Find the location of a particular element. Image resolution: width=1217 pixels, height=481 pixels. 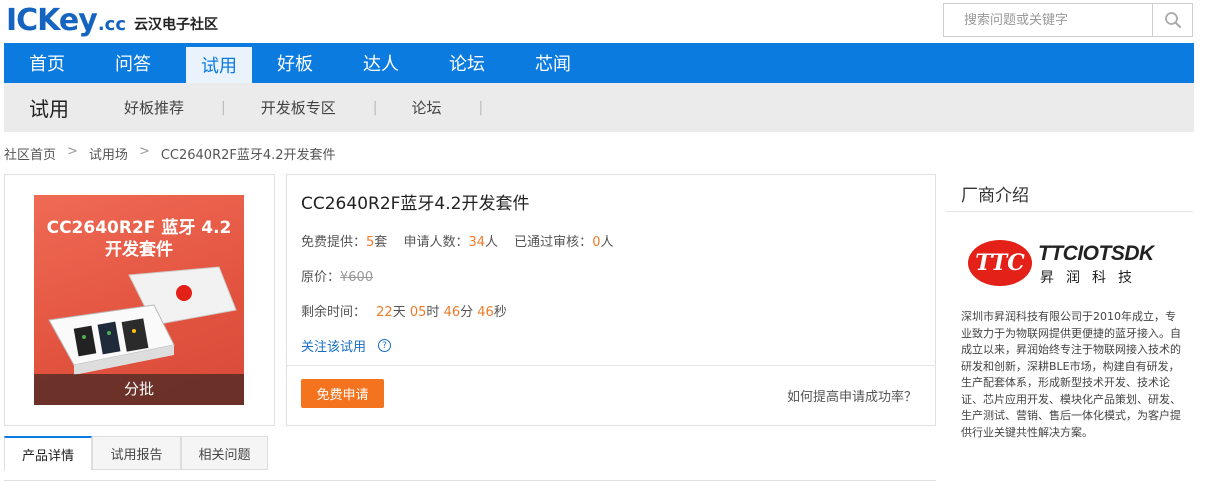

tab-label: 产品详情 is located at coordinates (47, 456).